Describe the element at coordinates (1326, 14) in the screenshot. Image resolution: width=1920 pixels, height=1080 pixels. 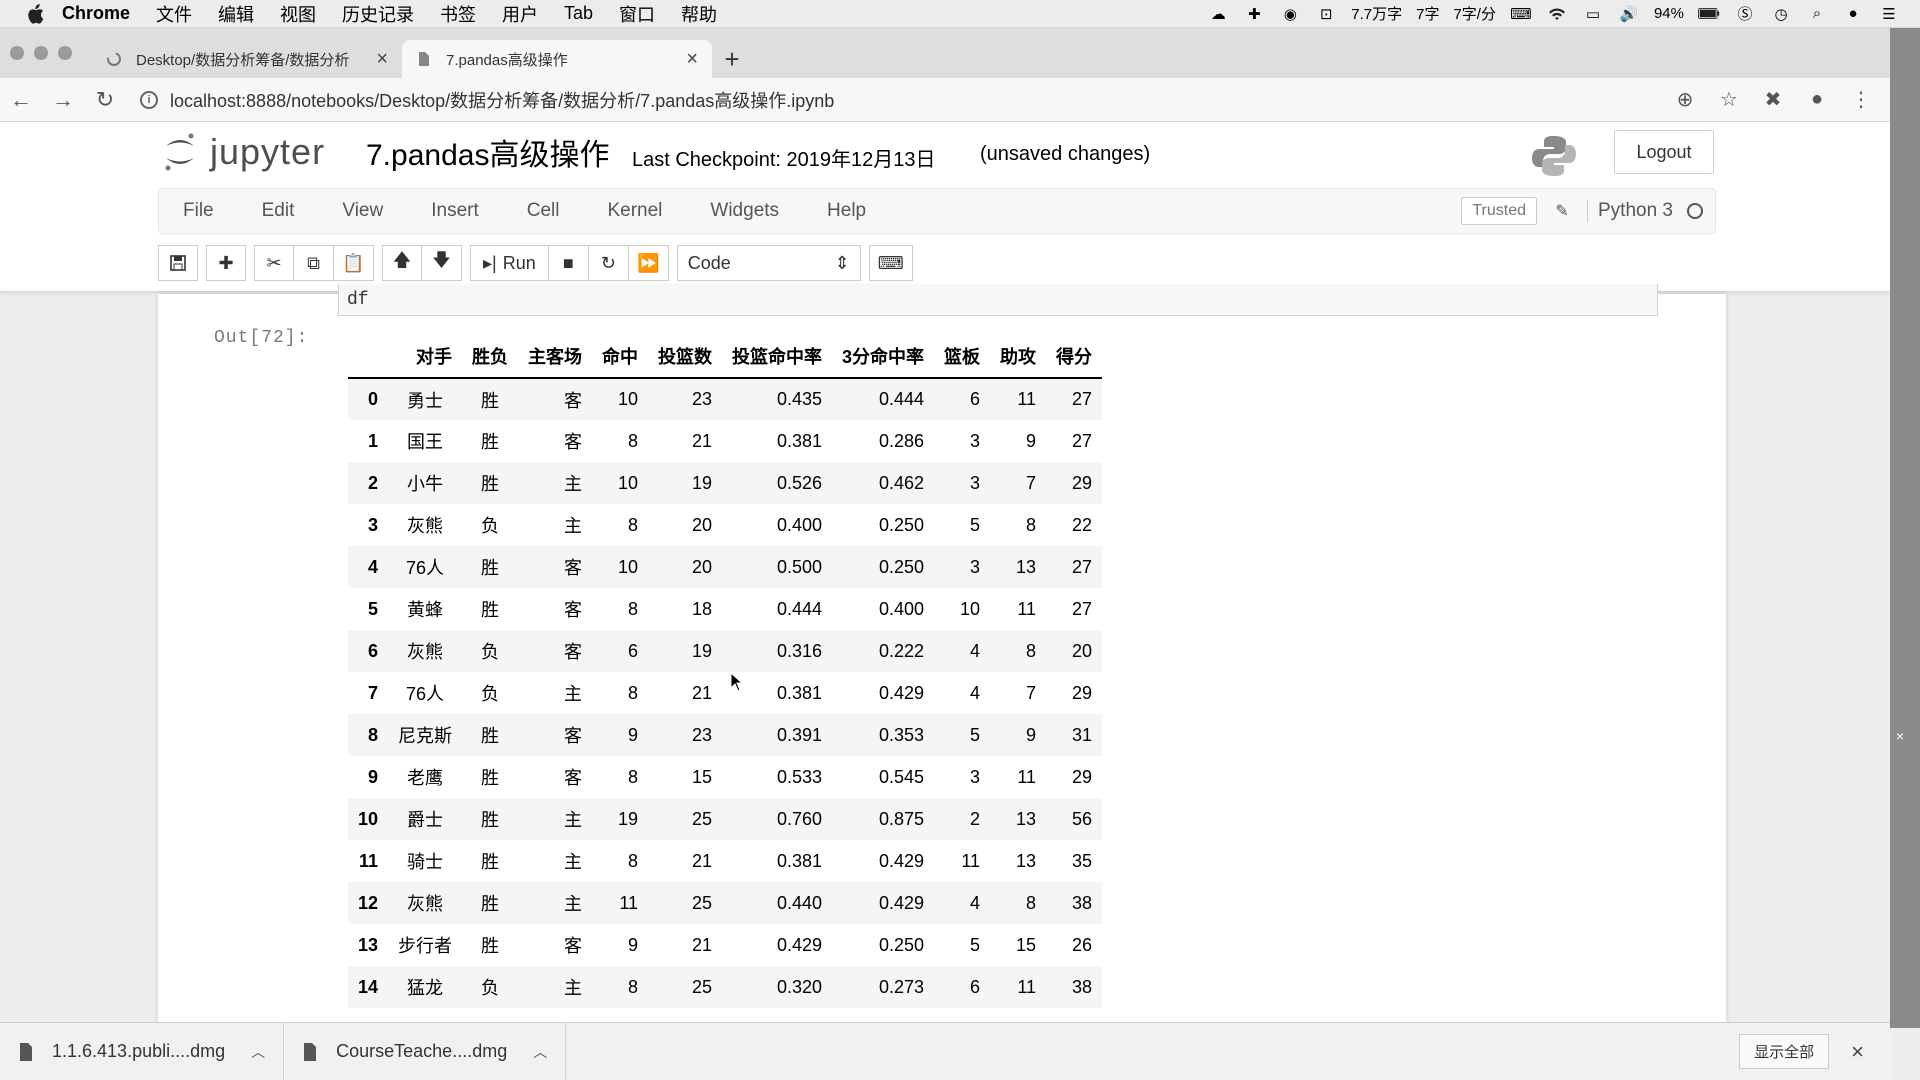
I see `screen-record-icon: ⊡` at that location.